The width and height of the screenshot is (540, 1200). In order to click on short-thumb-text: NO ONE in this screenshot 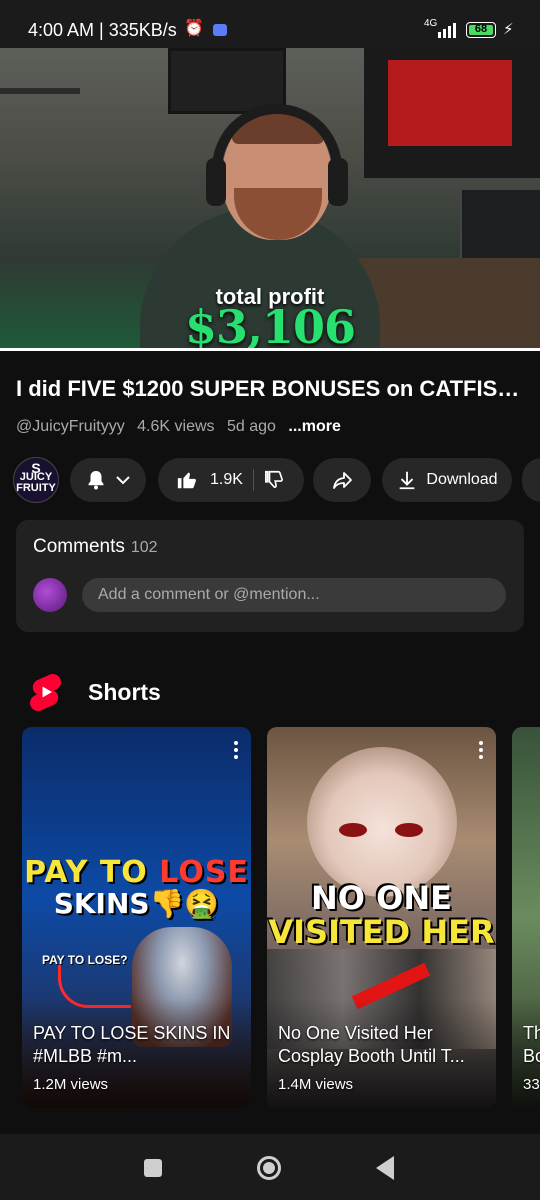, I will do `click(381, 898)`.